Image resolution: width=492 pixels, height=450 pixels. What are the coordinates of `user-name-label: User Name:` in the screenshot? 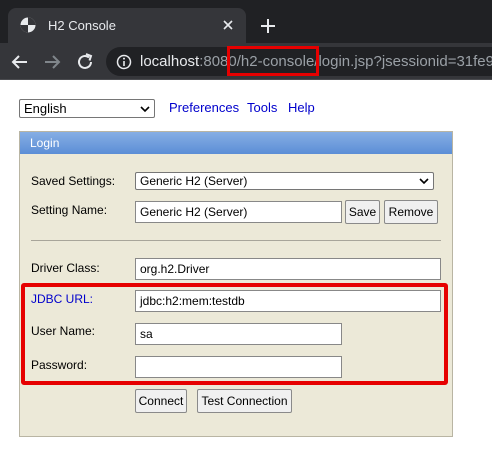 It's located at (63, 331).